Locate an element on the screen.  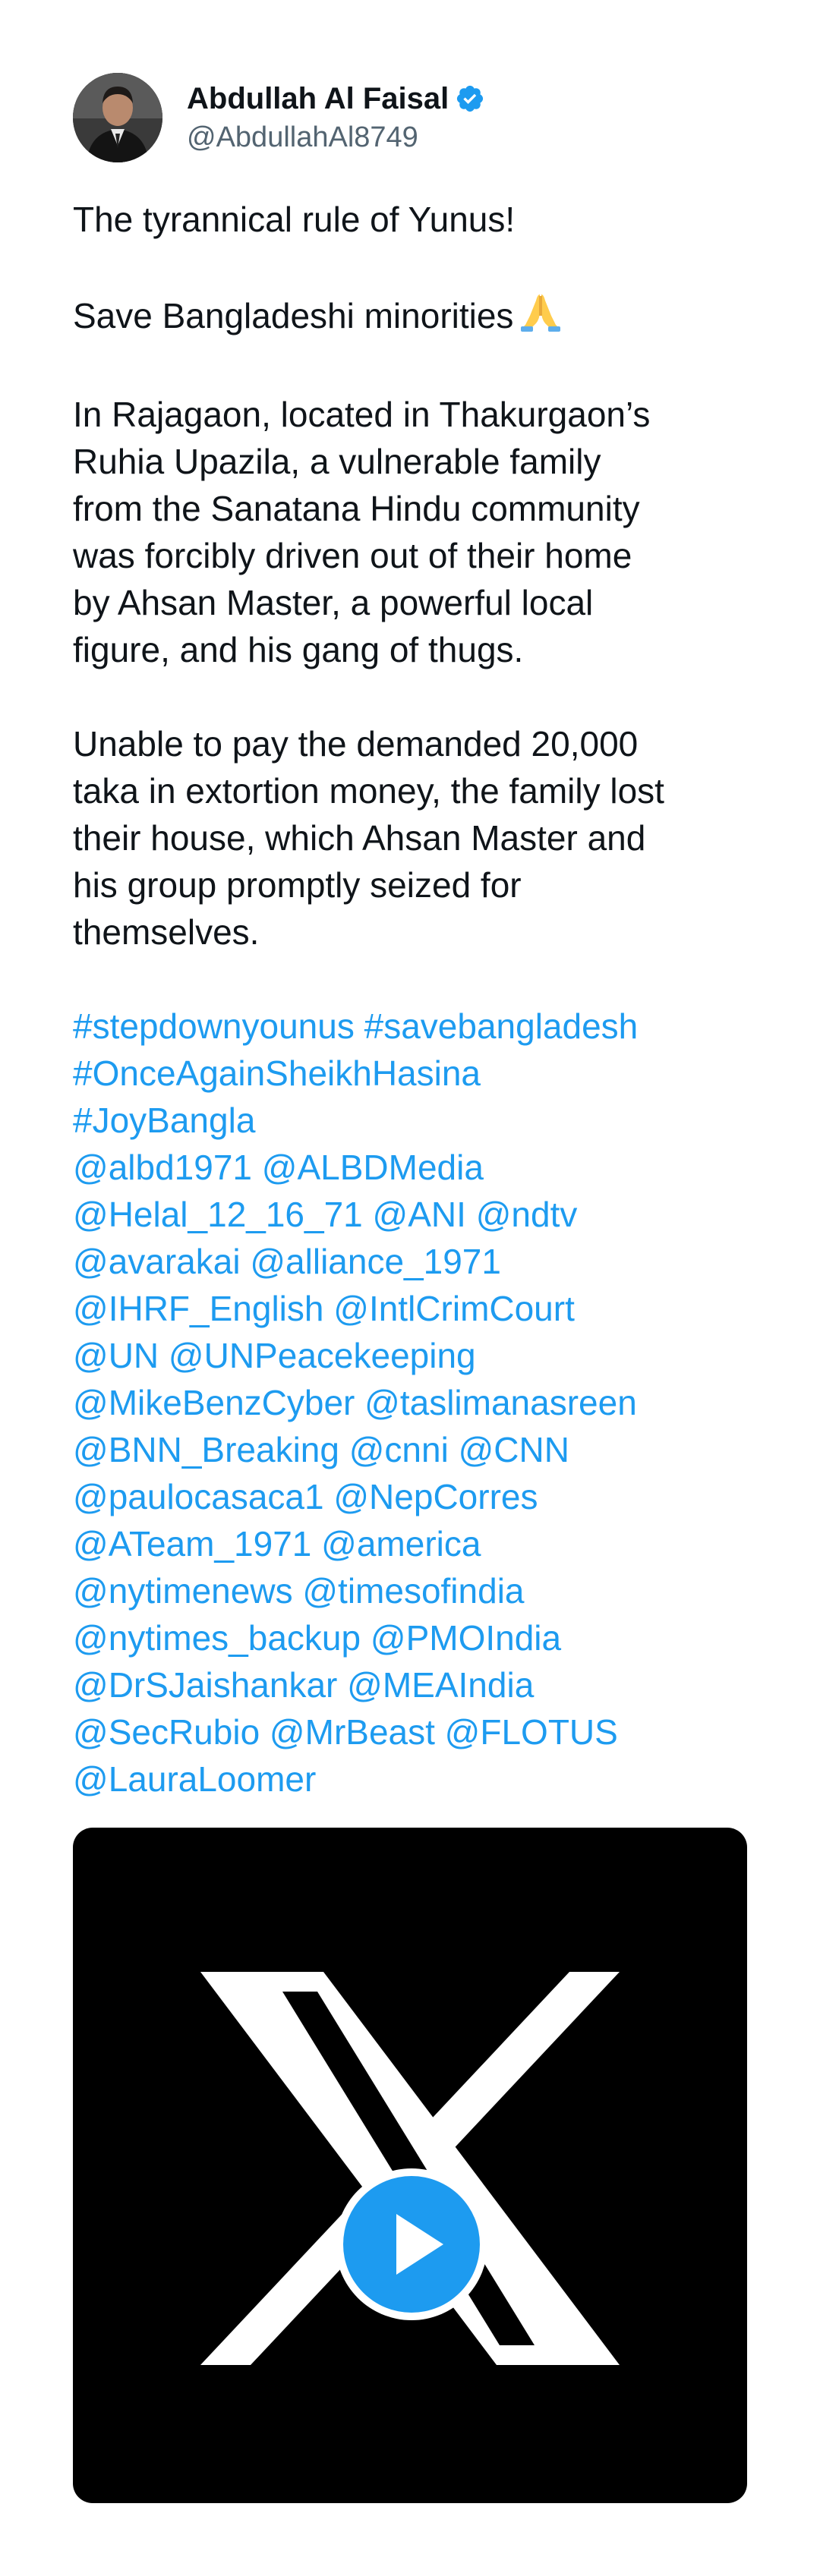
author-names: Abdullah Al Faisal @AbdullahAl8749 is located at coordinates (336, 117).